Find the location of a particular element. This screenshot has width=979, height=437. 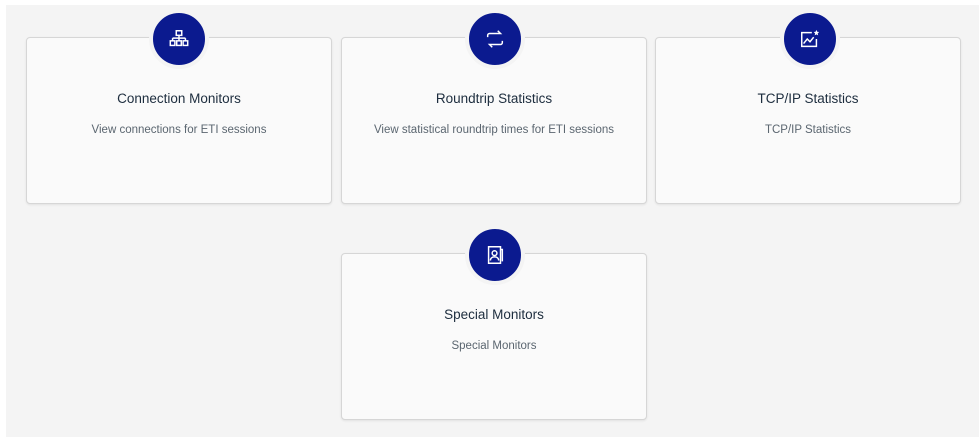

network-hierarchy-icon is located at coordinates (179, 39).